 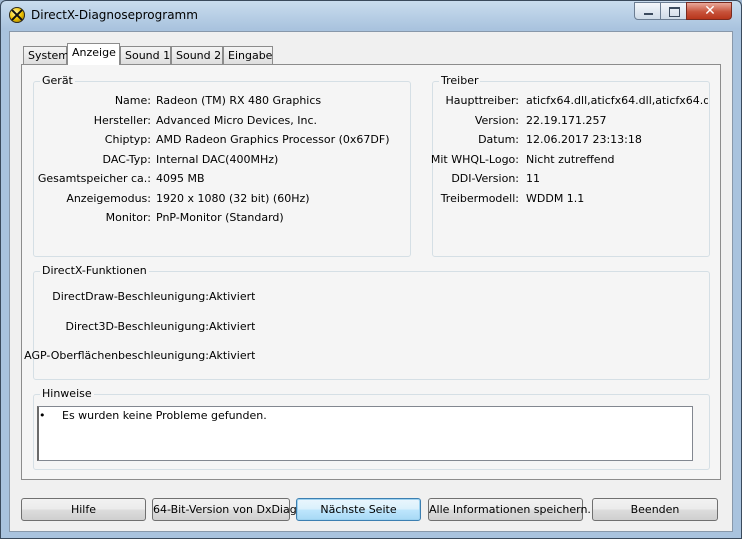 I want to click on maximize-button, so click(x=673, y=11).